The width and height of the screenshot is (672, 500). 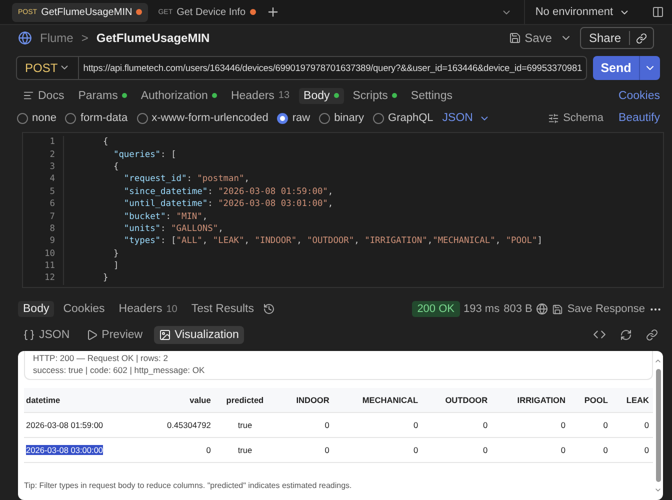 I want to click on code-line: "types": ["ALL", "LEAK", "INDOOR", "OUTDOOR", "IRRIGATION","MECHANICAL", "POOL"], so click(x=332, y=241).